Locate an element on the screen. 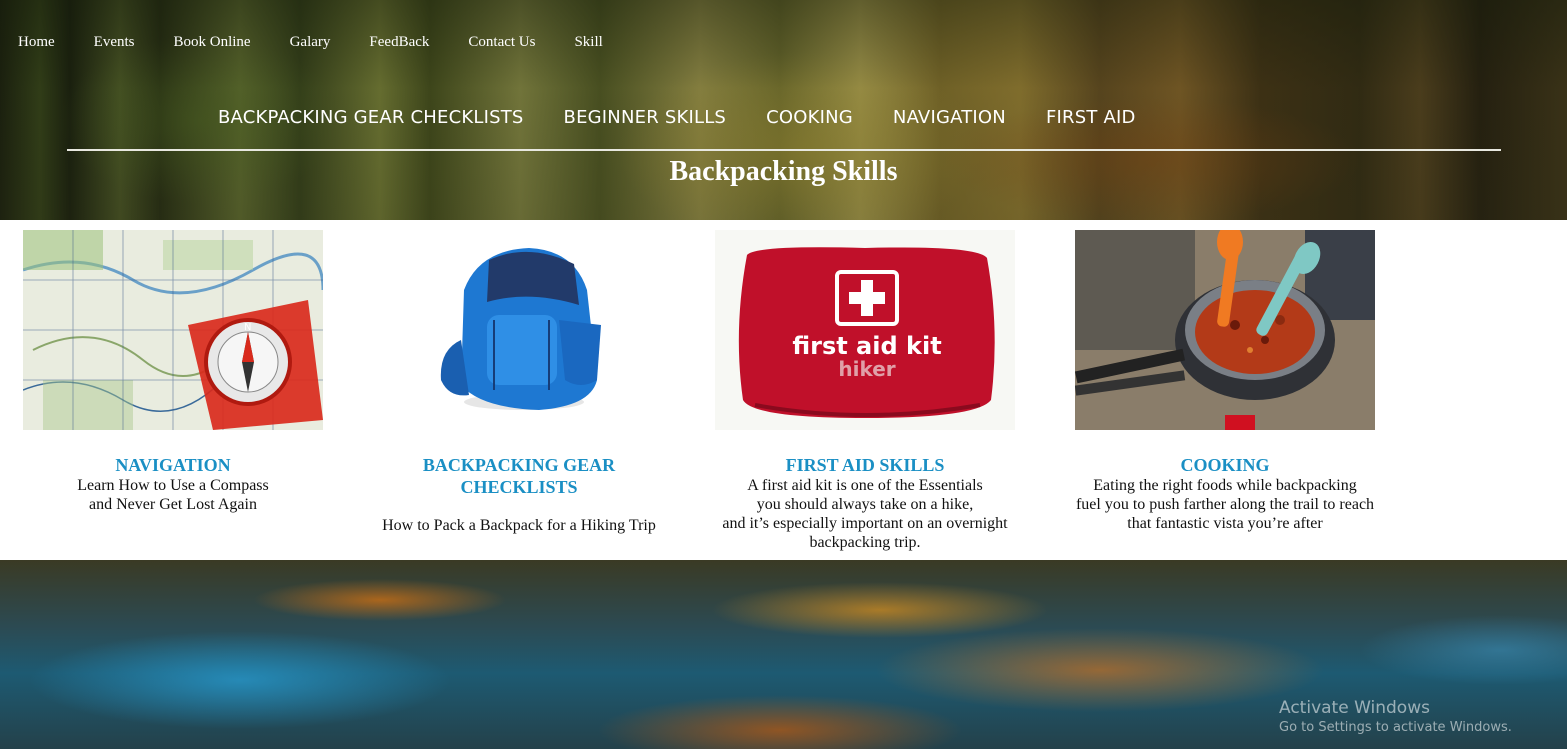 This screenshot has height=749, width=1567. cooking-desc-line: Eating the right foods while backpacking is located at coordinates (1225, 485).